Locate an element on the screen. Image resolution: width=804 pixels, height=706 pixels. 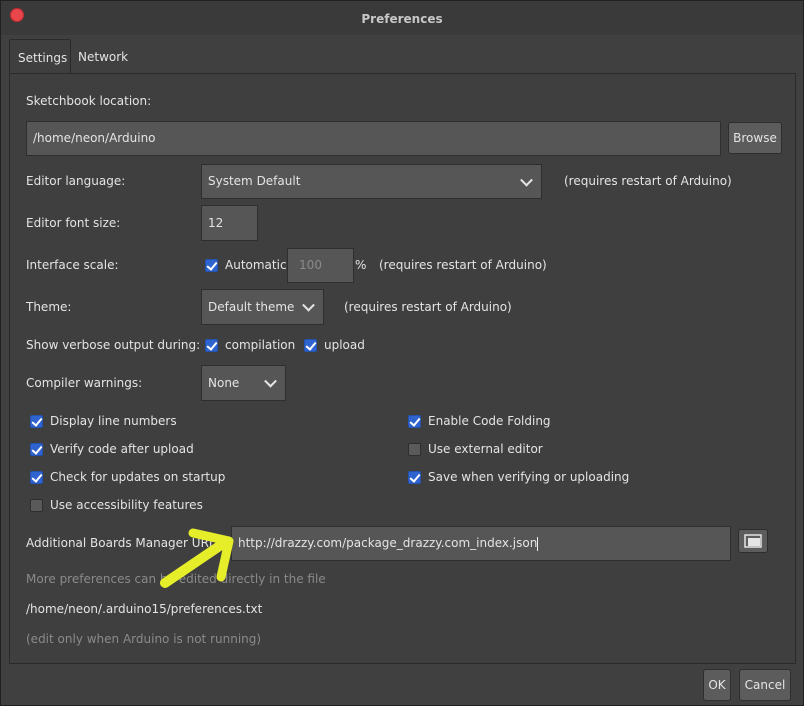
verbose-output-label: Show verbose output during: is located at coordinates (113, 345).